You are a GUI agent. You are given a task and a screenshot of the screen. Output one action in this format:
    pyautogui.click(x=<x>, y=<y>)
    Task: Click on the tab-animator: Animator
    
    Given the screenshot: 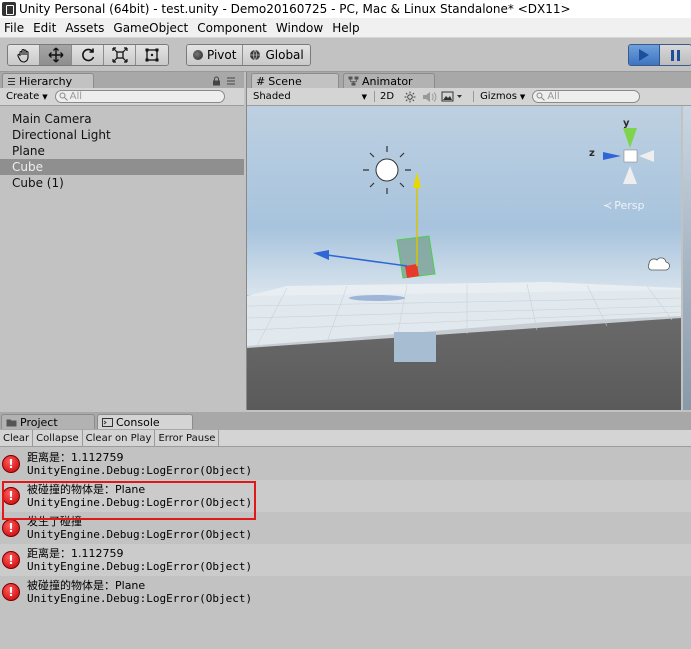 What is the action you would take?
    pyautogui.click(x=389, y=80)
    